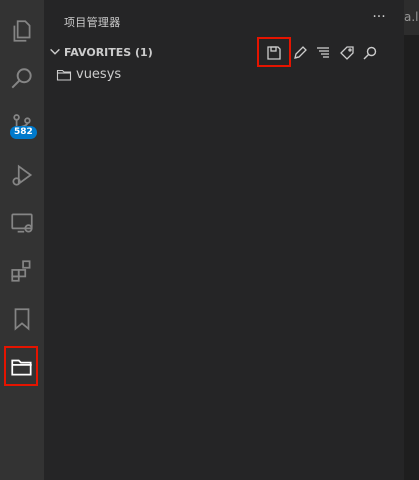 The width and height of the screenshot is (419, 480). I want to click on search-projects-button, so click(370, 53).